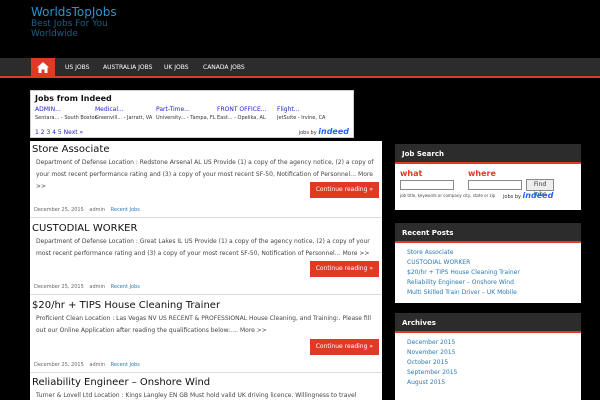 This screenshot has height=400, width=600. Describe the element at coordinates (224, 68) in the screenshot. I see `nav-item-canada-jobs: CANADA JOBS` at that location.